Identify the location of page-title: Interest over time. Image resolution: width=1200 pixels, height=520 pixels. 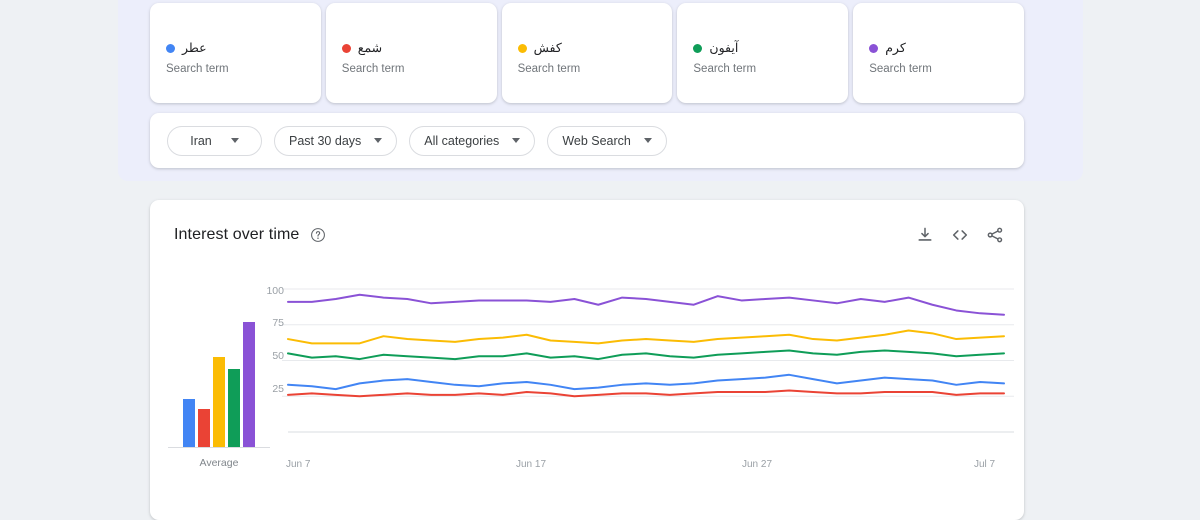
(237, 234).